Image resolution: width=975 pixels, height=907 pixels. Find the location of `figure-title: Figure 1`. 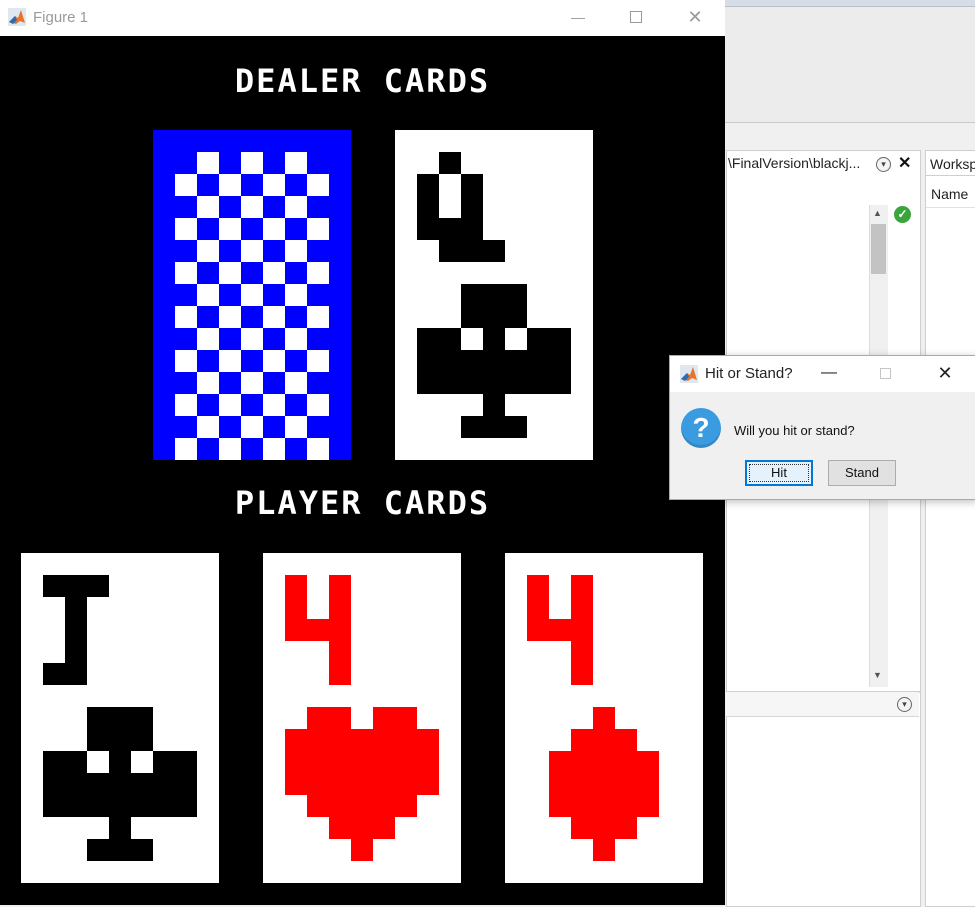

figure-title: Figure 1 is located at coordinates (61, 17).